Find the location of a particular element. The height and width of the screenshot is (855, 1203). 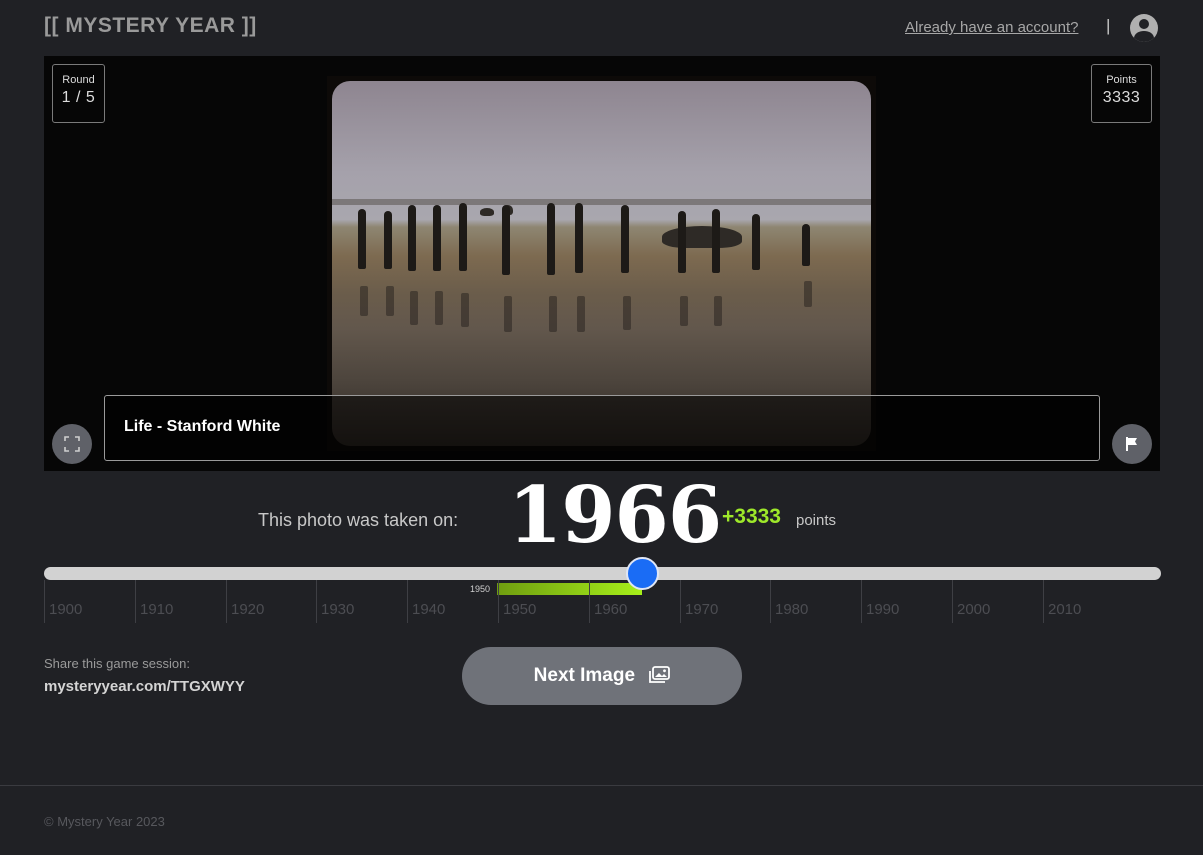

fullscreen-icon is located at coordinates (72, 444).